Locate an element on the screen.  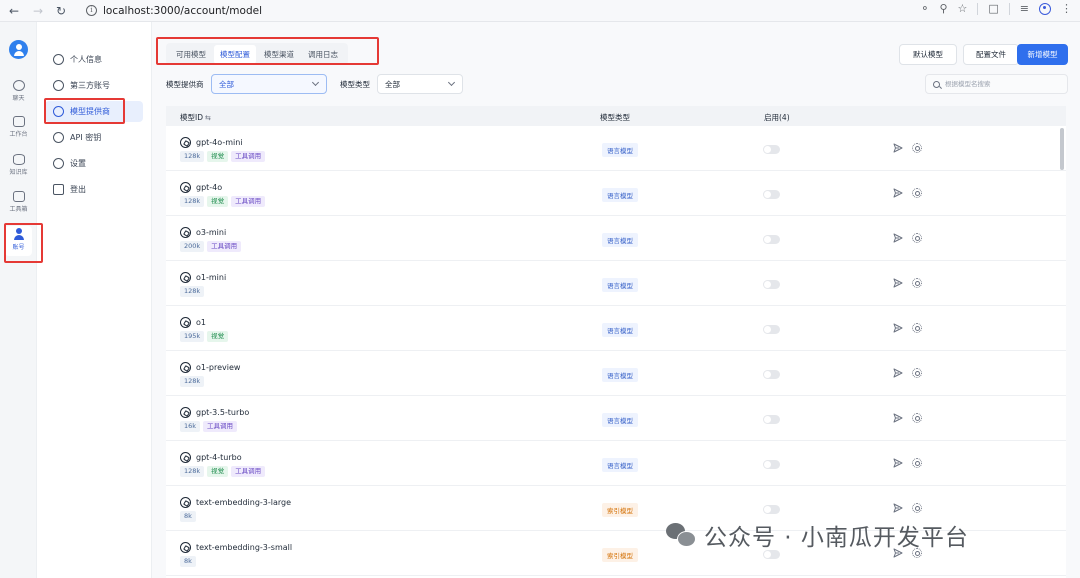
rail-item-account: 账号 is located at coordinates (18, 241).